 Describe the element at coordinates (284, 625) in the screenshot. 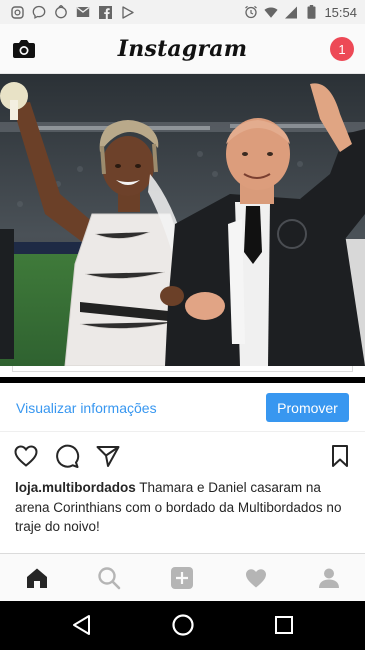

I see `recents-icon` at that location.